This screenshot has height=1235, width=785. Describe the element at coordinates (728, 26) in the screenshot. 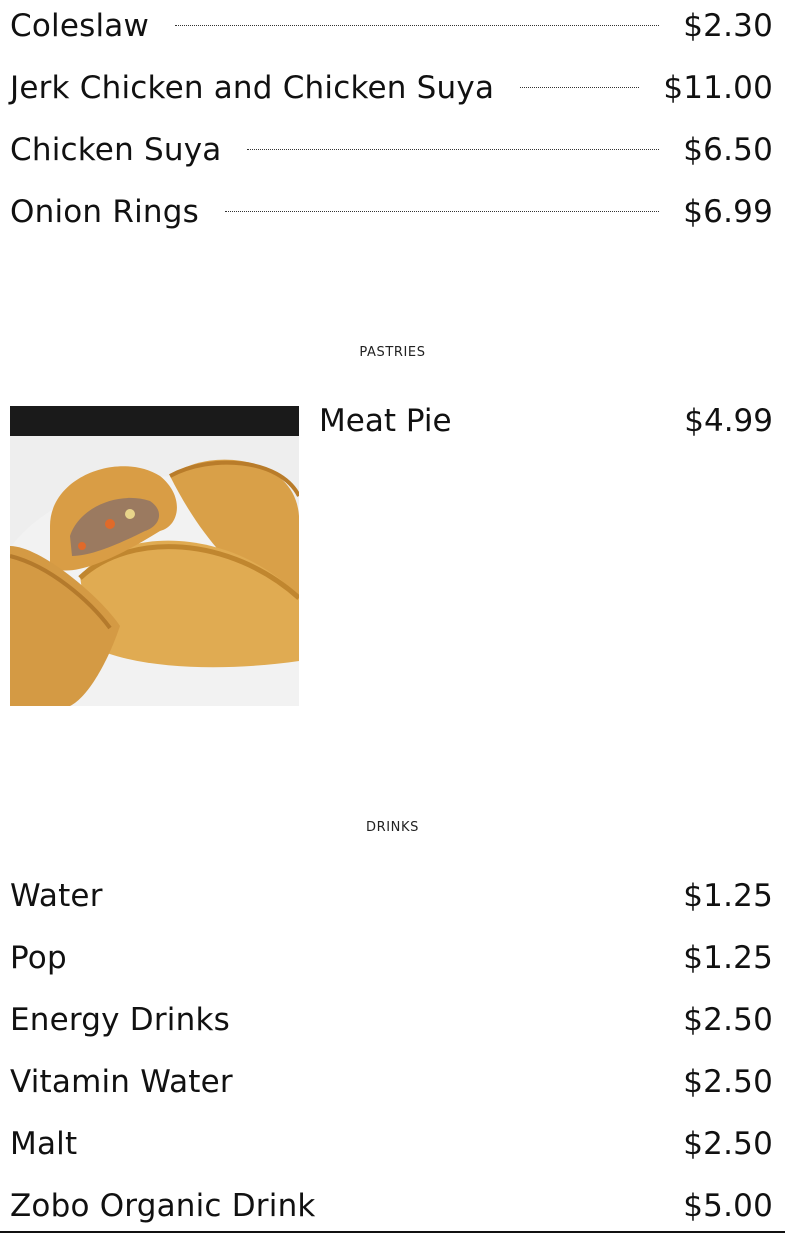

I see `item-price: $2.30` at that location.